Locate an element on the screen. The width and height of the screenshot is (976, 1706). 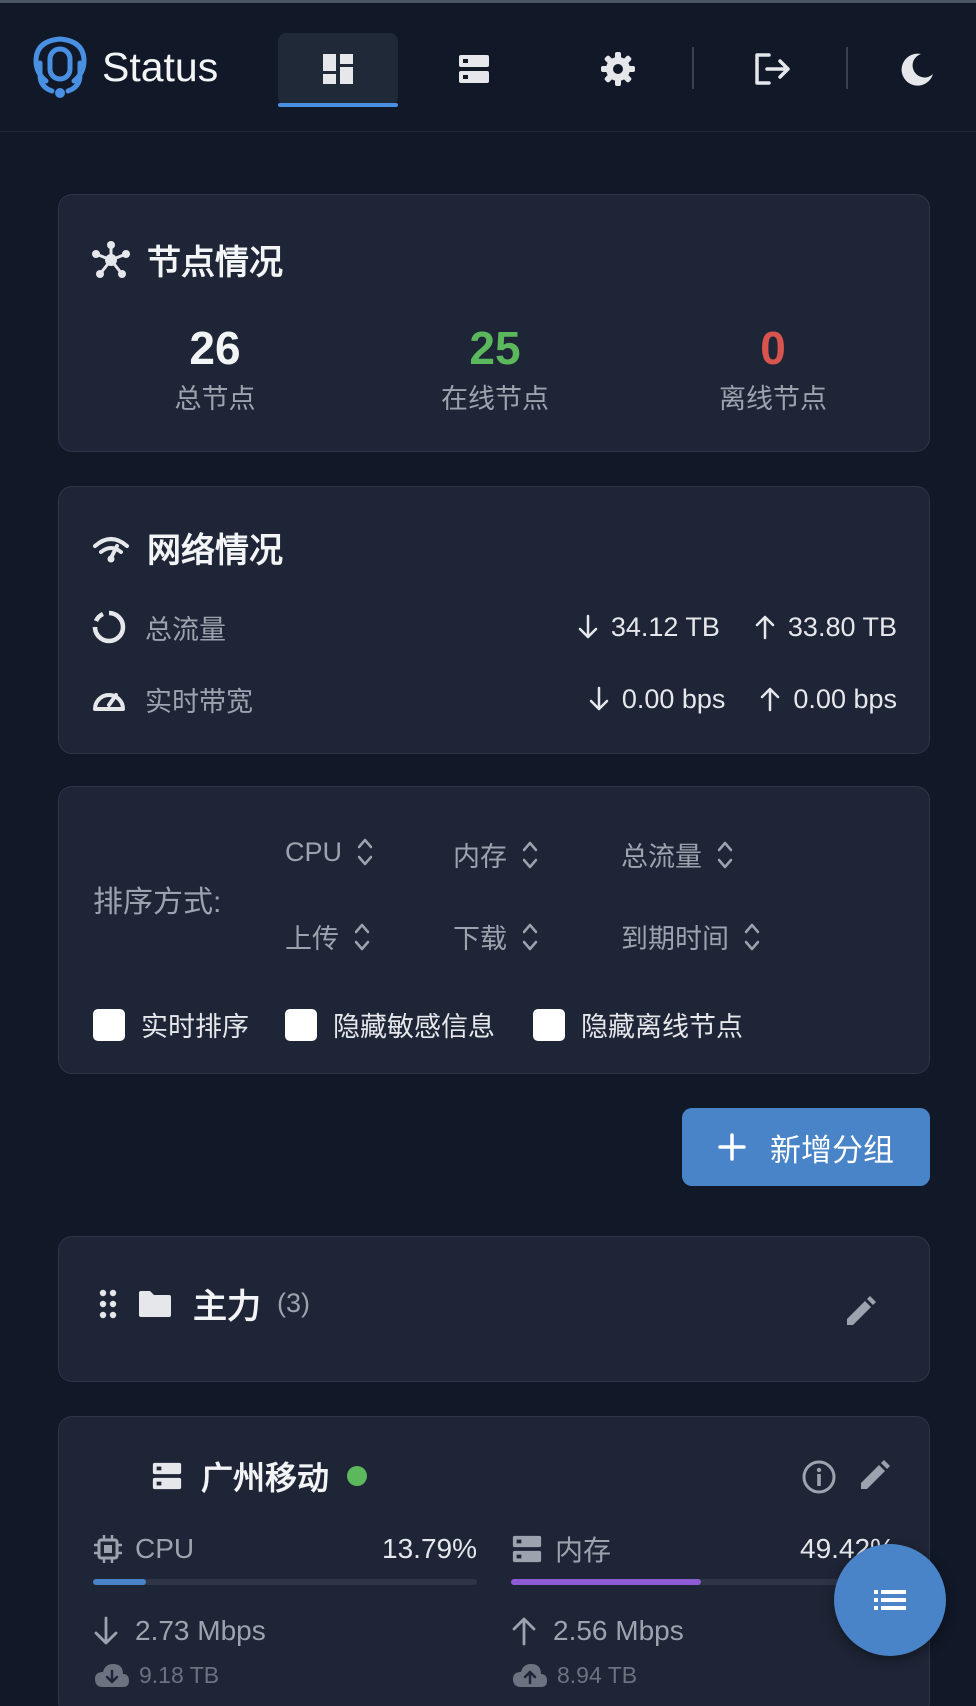
edit-server-icon is located at coordinates (874, 1476).